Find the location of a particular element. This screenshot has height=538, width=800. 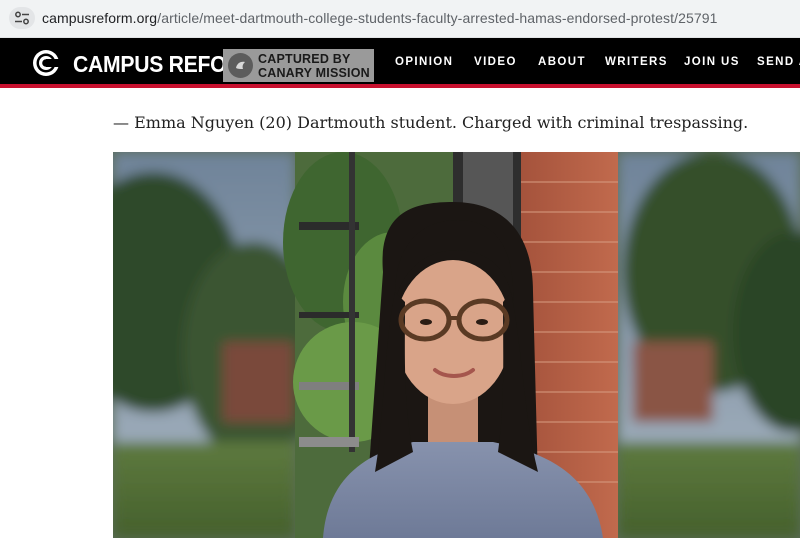

nav-writers: WRITERS is located at coordinates (636, 62).